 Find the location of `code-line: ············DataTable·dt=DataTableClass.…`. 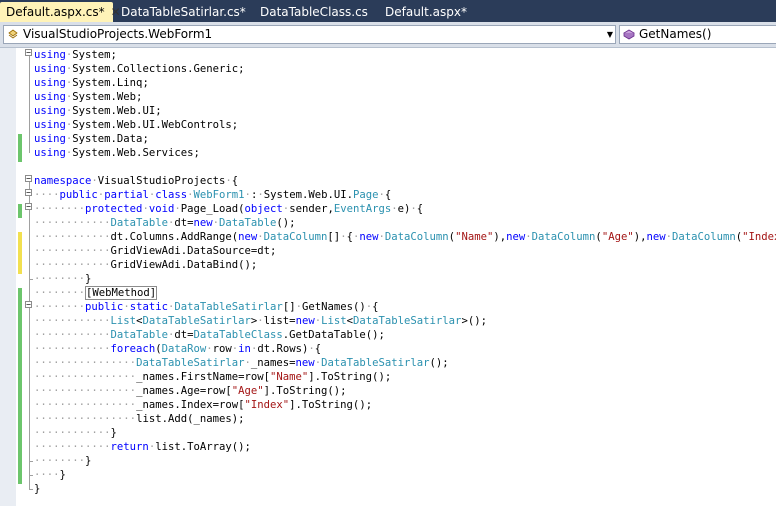

code-line: ············DataTable·dt=DataTableClass.… is located at coordinates (405, 335).